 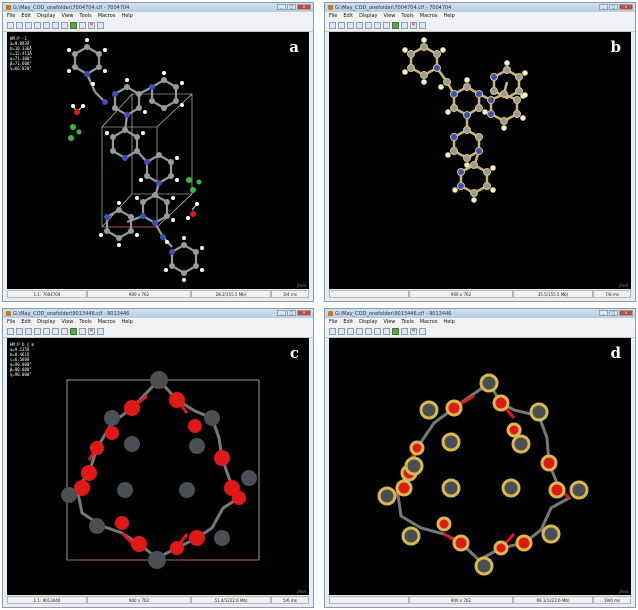 What do you see at coordinates (158, 16) in the screenshot?
I see `menu-bar: File Edit Display View Tools Macros Help` at bounding box center [158, 16].